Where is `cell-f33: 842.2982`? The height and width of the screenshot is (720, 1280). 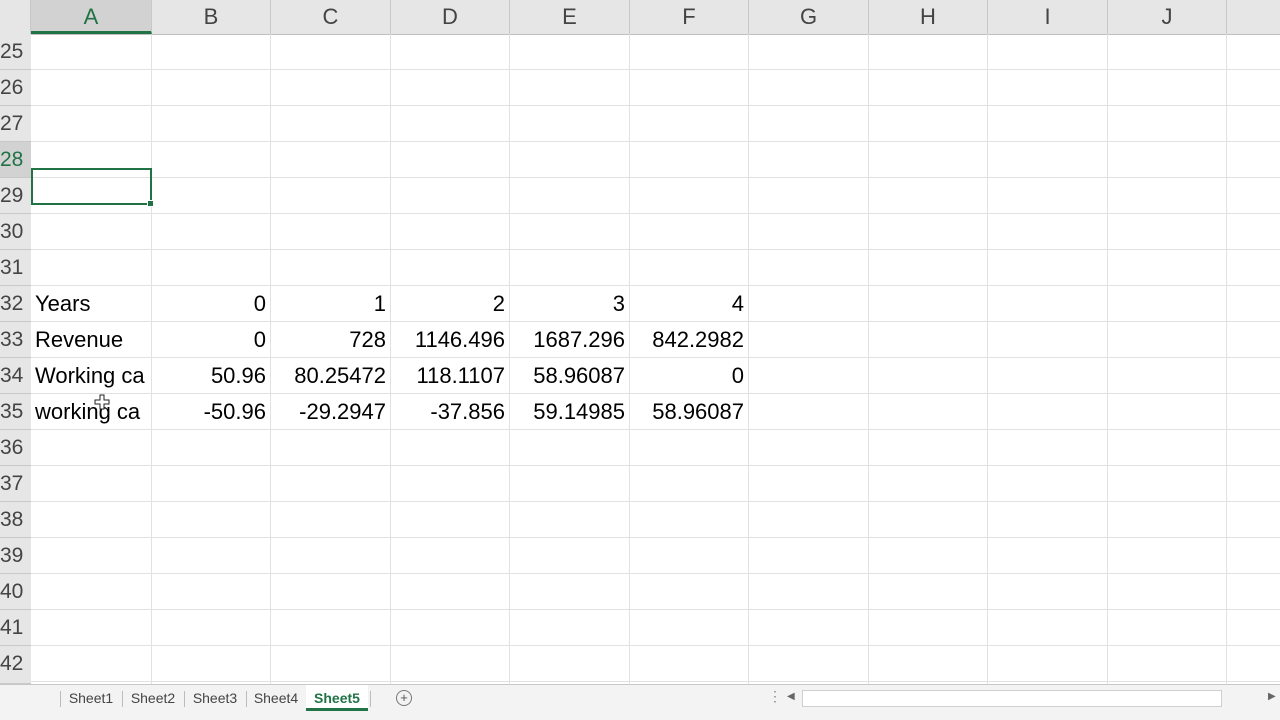
cell-f33: 842.2982 is located at coordinates (688, 340).